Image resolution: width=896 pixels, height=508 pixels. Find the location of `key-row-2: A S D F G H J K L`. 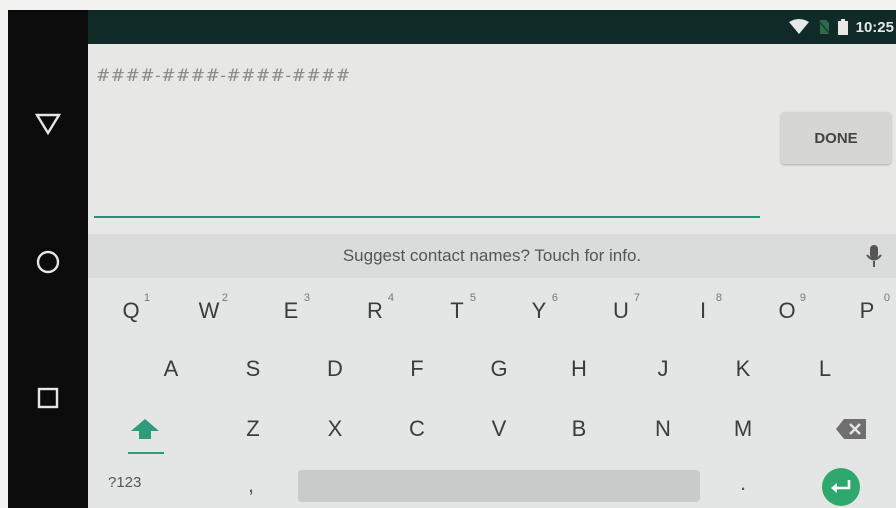

key-row-2: A S D F G H J K L is located at coordinates (492, 369).